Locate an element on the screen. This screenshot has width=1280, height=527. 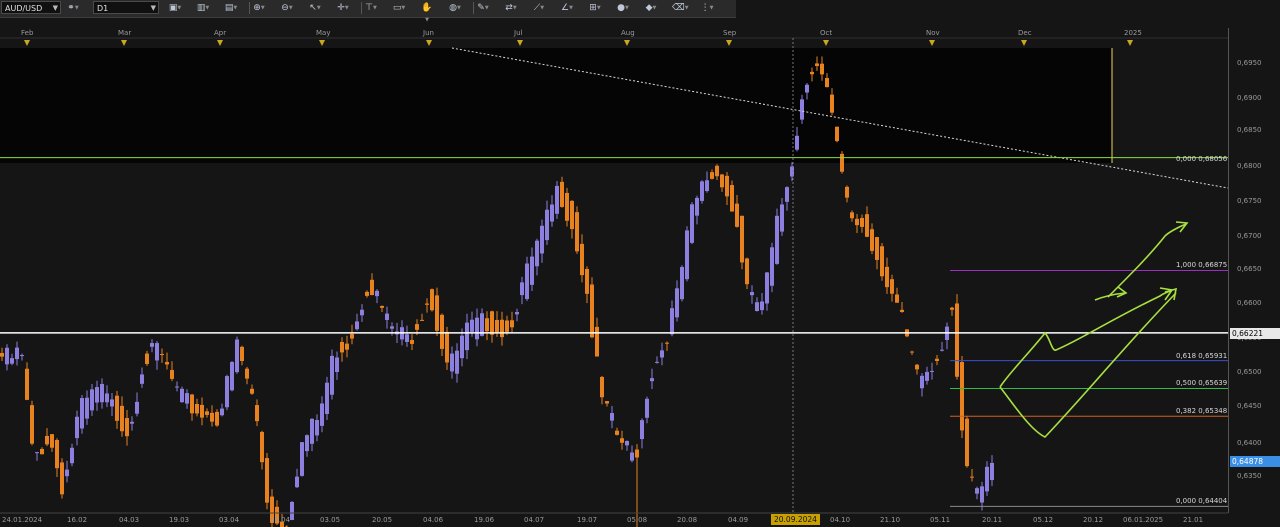
price-axis-label: 0,6750 is located at coordinates (1249, 201).